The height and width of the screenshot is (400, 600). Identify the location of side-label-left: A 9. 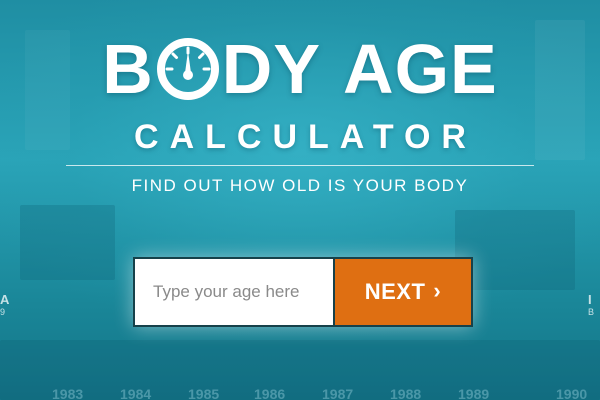
(4, 304).